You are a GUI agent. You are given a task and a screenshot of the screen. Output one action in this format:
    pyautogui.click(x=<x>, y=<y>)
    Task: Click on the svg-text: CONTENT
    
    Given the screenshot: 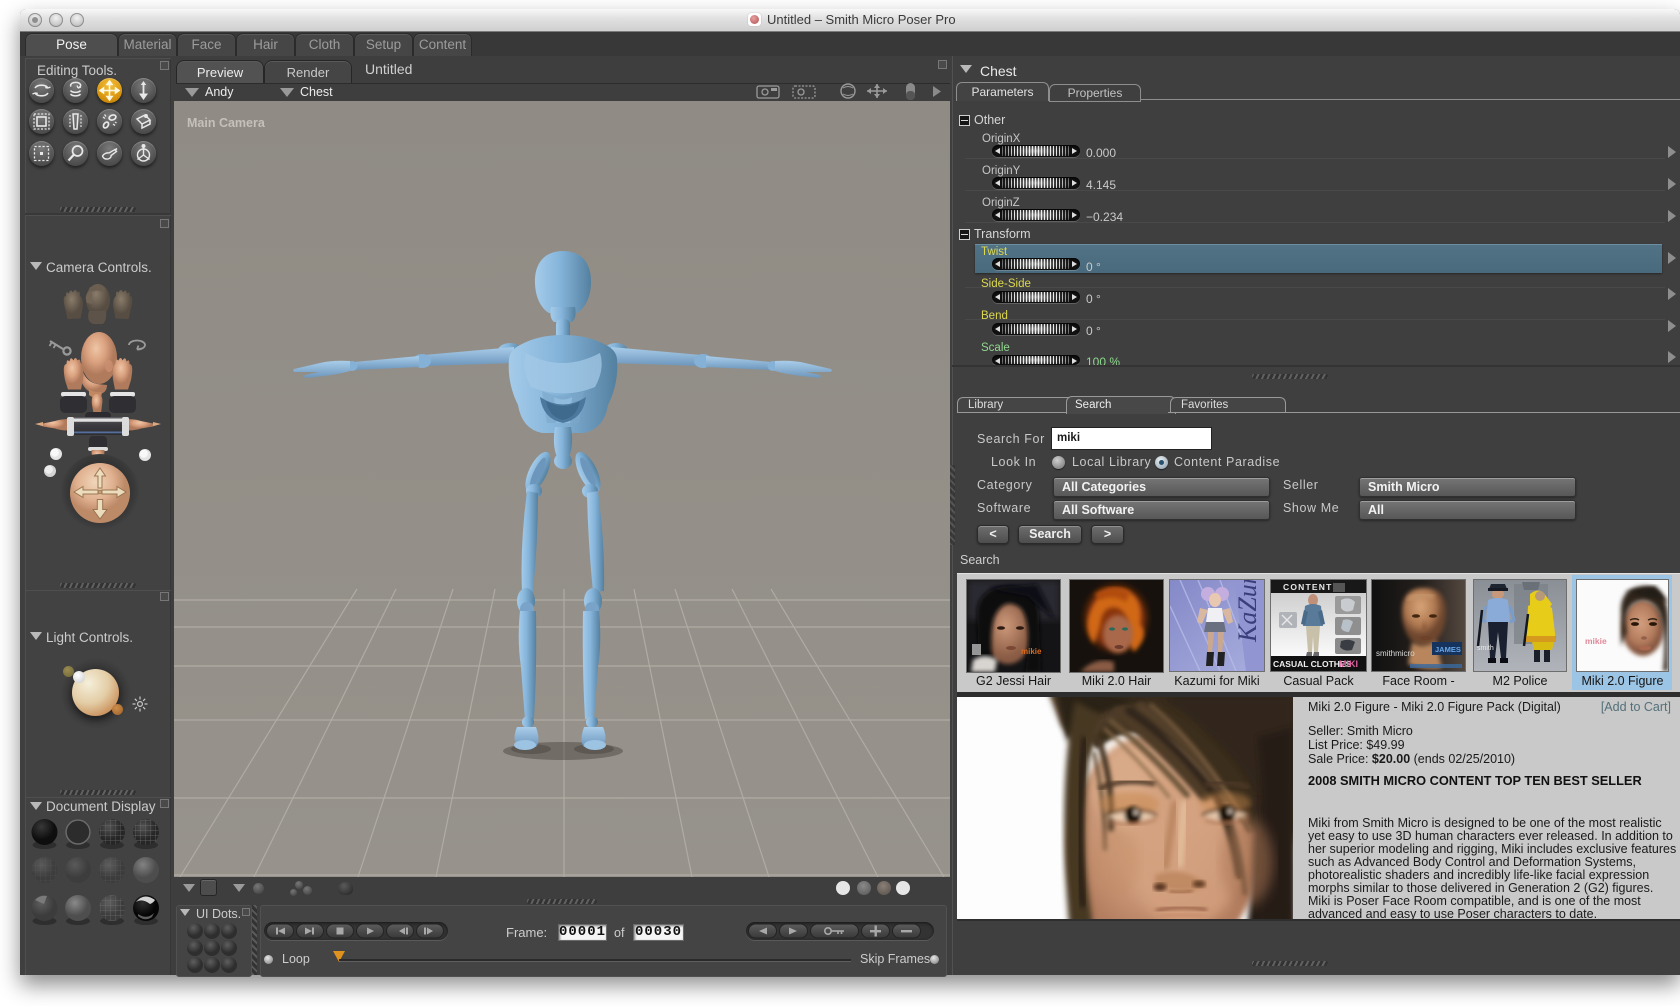 What is the action you would take?
    pyautogui.click(x=1307, y=587)
    